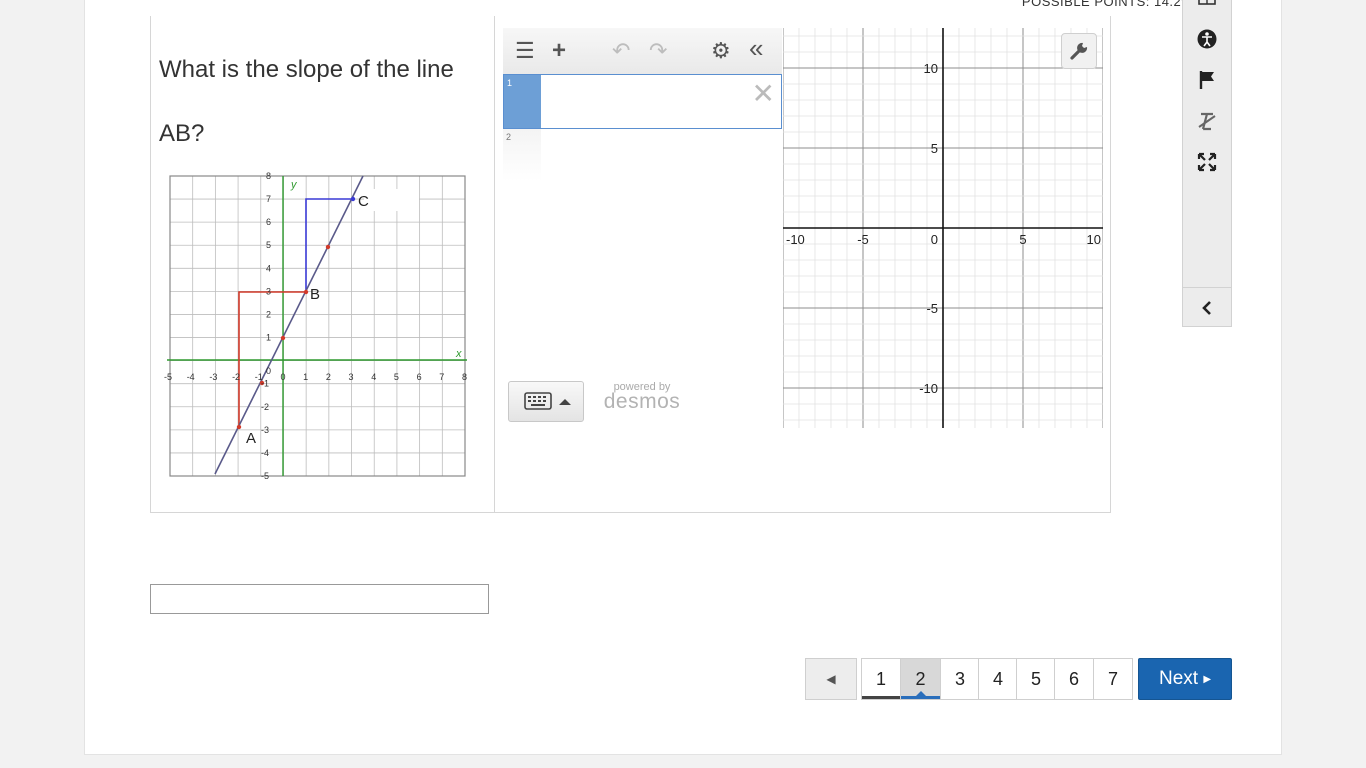  Describe the element at coordinates (934, 148) in the screenshot. I see `graph-y-tick-label: 5` at that location.